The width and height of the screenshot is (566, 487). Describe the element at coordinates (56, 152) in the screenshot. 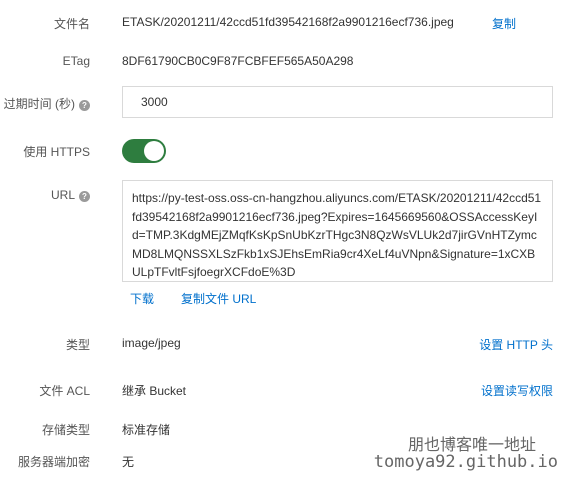

I see `https-label: 使用 HTTPS` at that location.